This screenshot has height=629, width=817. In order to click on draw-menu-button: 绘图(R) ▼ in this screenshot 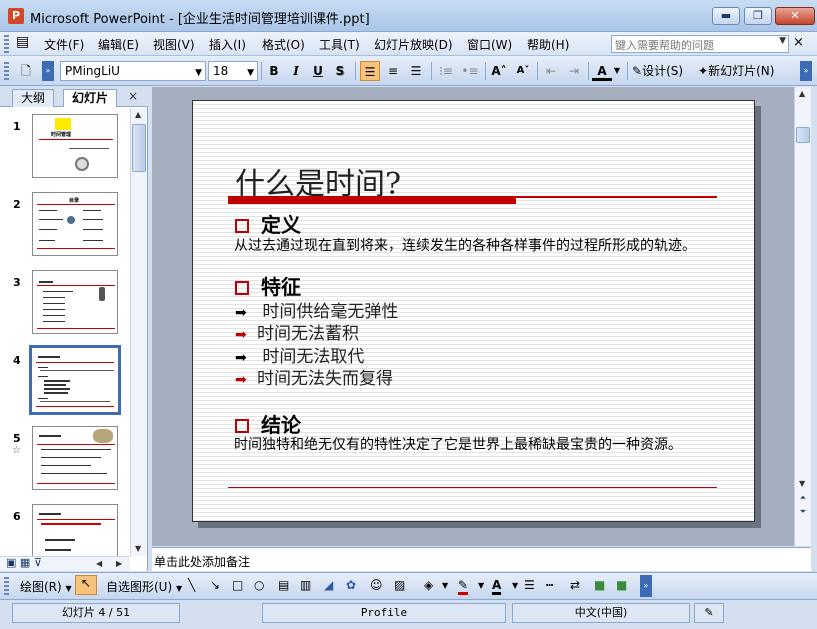, I will do `click(46, 586)`.